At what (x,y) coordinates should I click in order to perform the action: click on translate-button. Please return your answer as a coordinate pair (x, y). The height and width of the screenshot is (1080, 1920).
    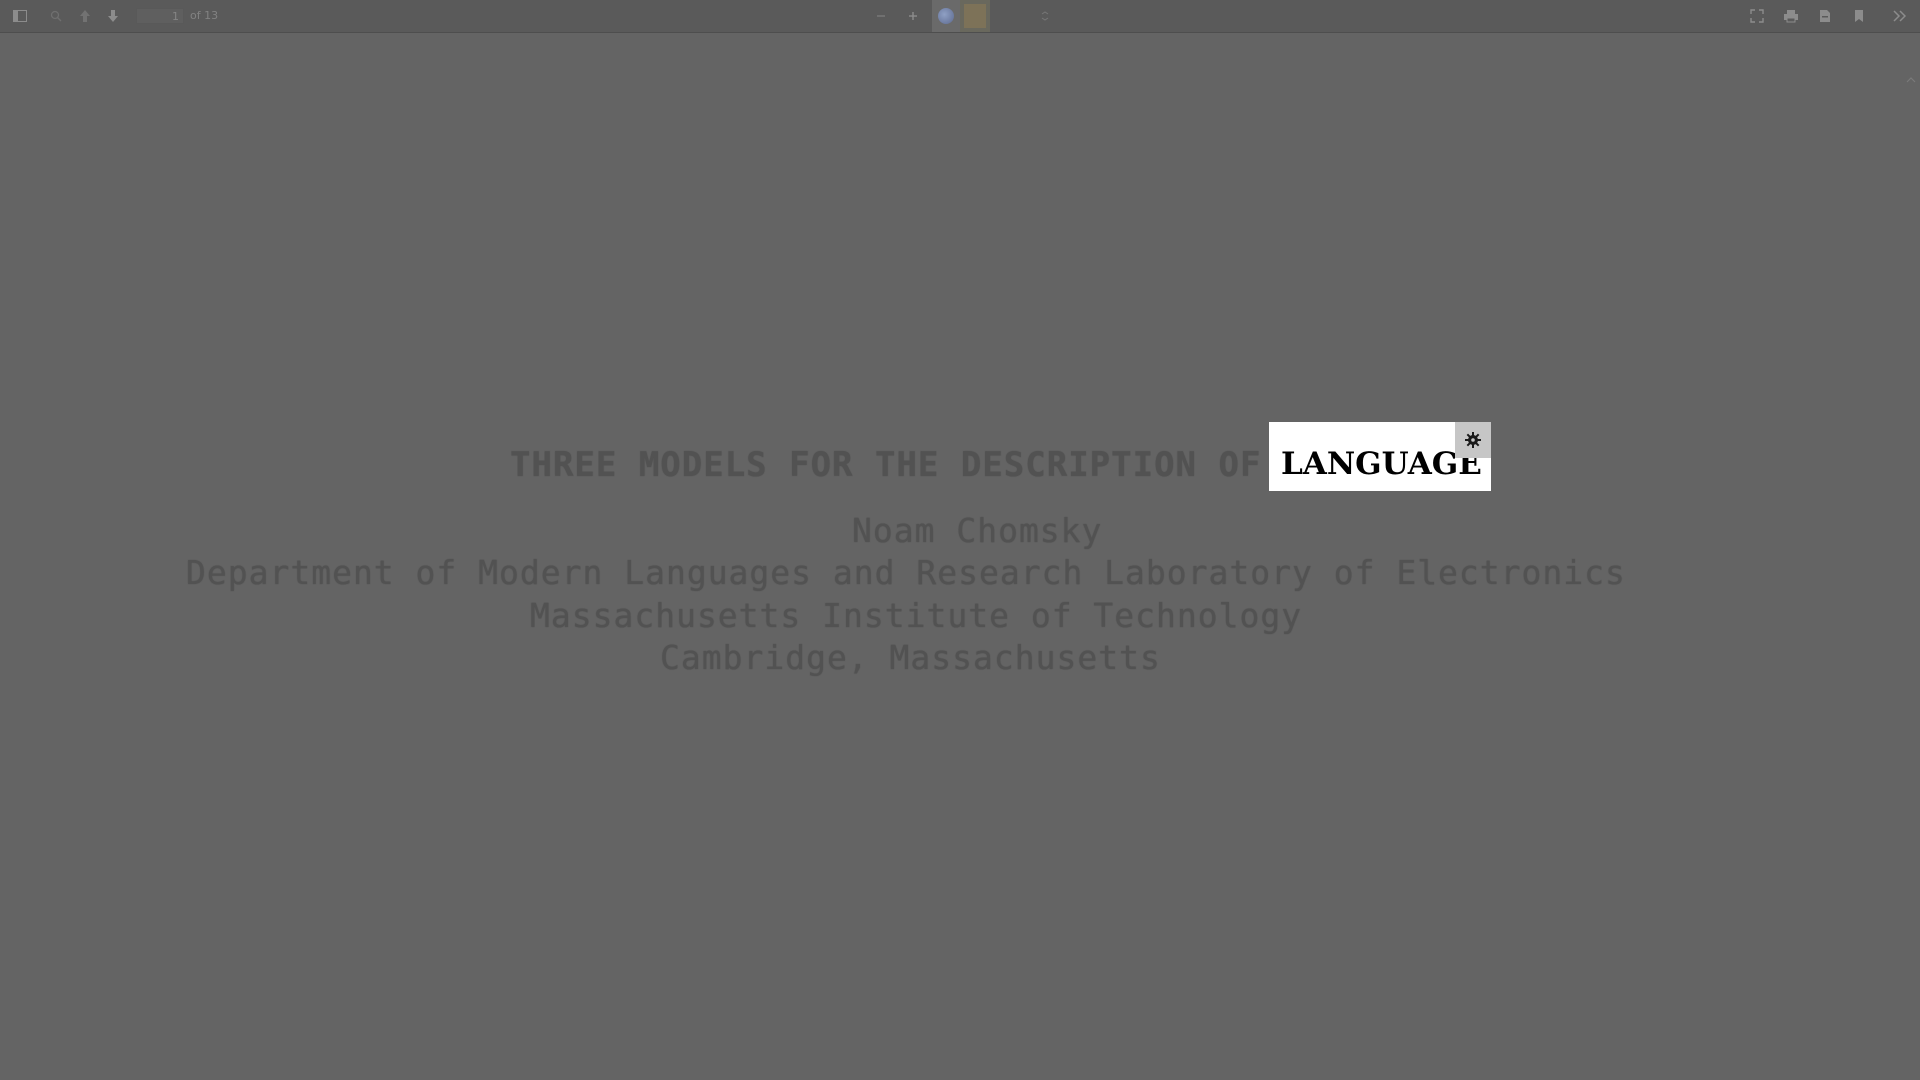
    Looking at the image, I should click on (946, 16).